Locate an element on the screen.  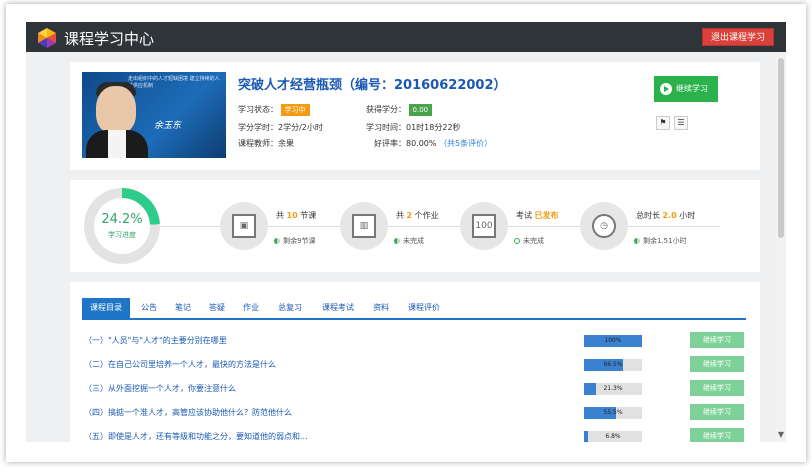
lesson-title: （一）"人员"与"人才"的主要分别在哪里 is located at coordinates (155, 340).